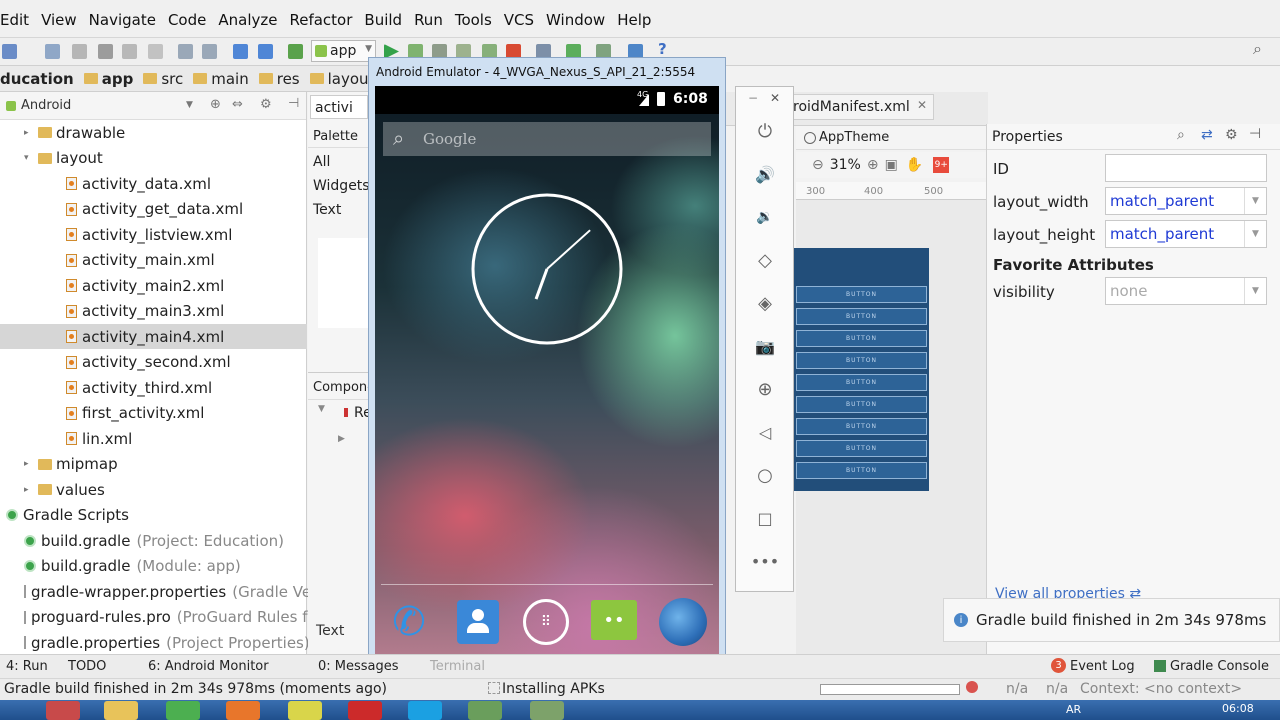 The height and width of the screenshot is (720, 1280). What do you see at coordinates (972, 687) in the screenshot?
I see `cancel-task-icon` at bounding box center [972, 687].